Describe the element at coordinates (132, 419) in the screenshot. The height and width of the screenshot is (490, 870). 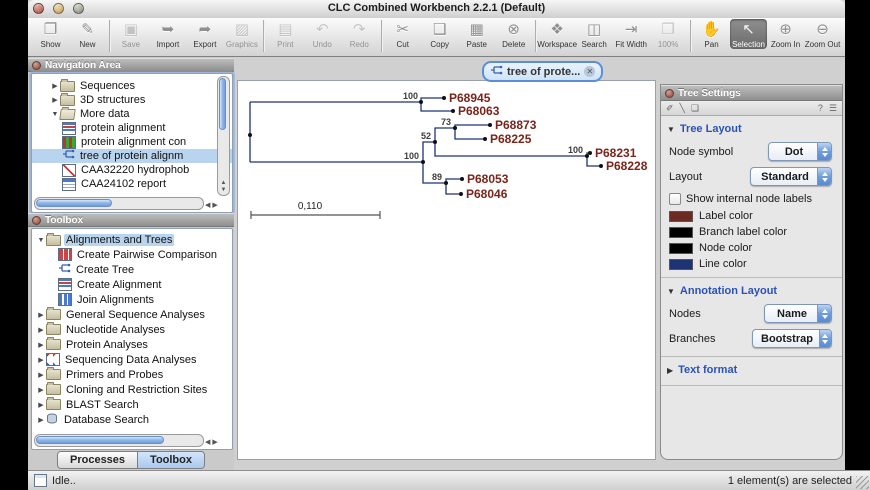
I see `toolbox-item-database-search: ▶ Database Search` at that location.